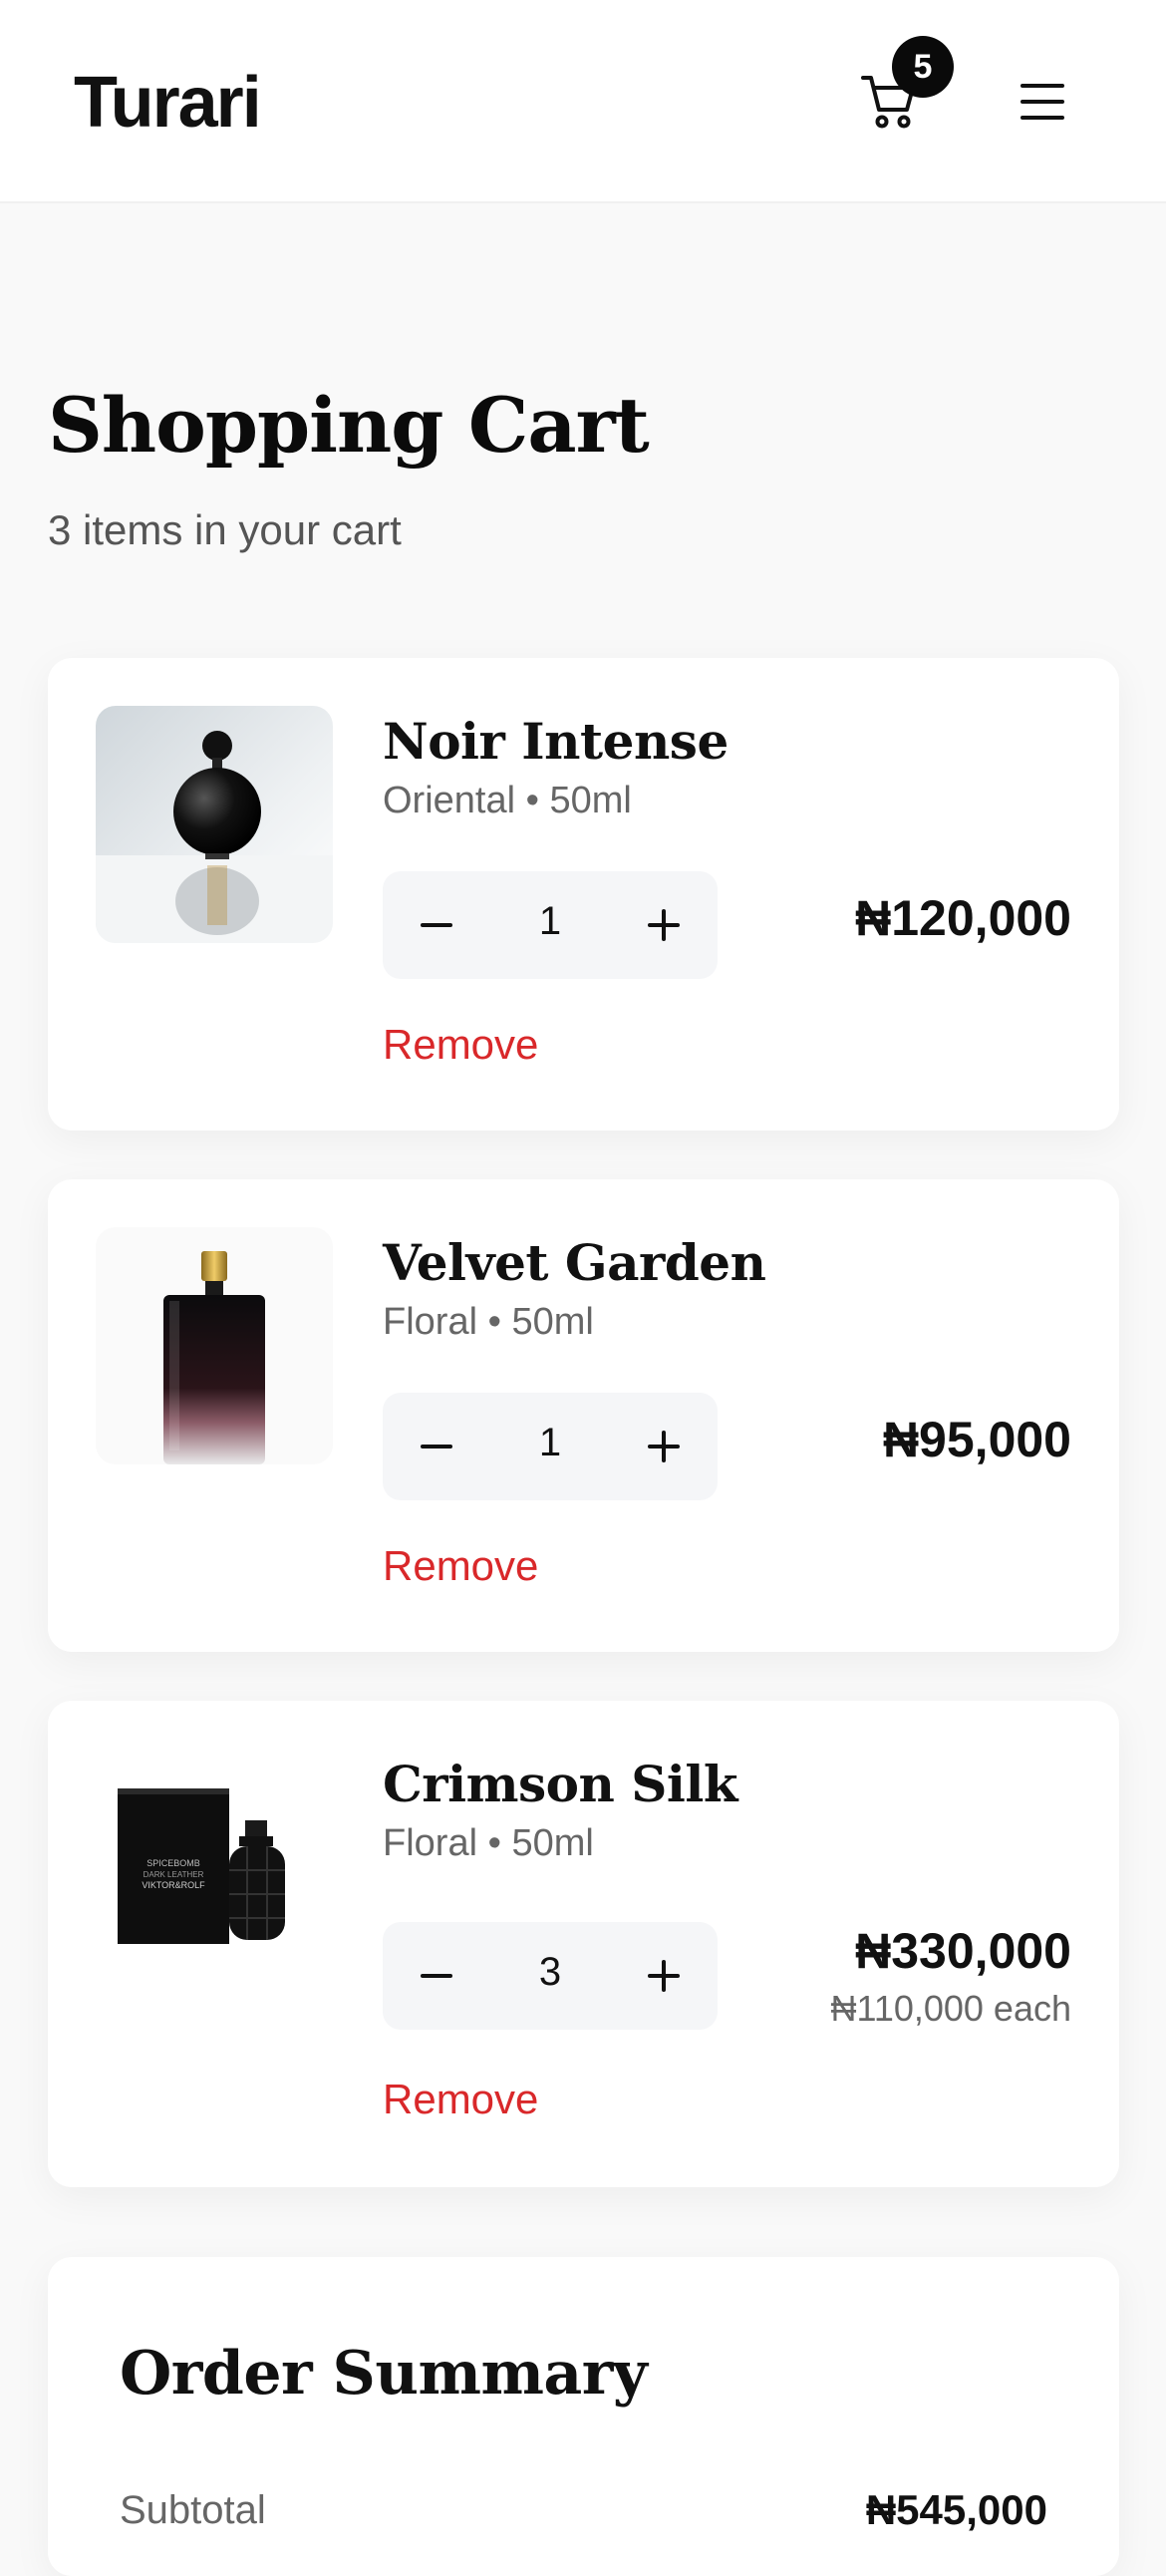 This screenshot has width=1166, height=2576. I want to click on quantity-value: 3, so click(550, 1972).